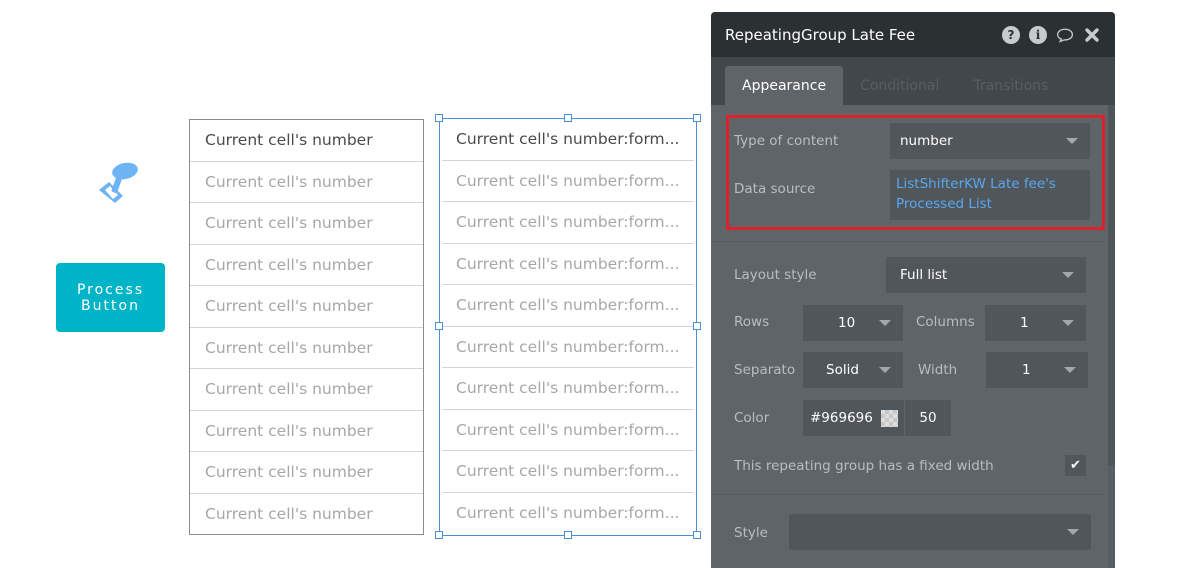 This screenshot has height=568, width=1200. I want to click on layout-style-row: Layout style, so click(775, 275).